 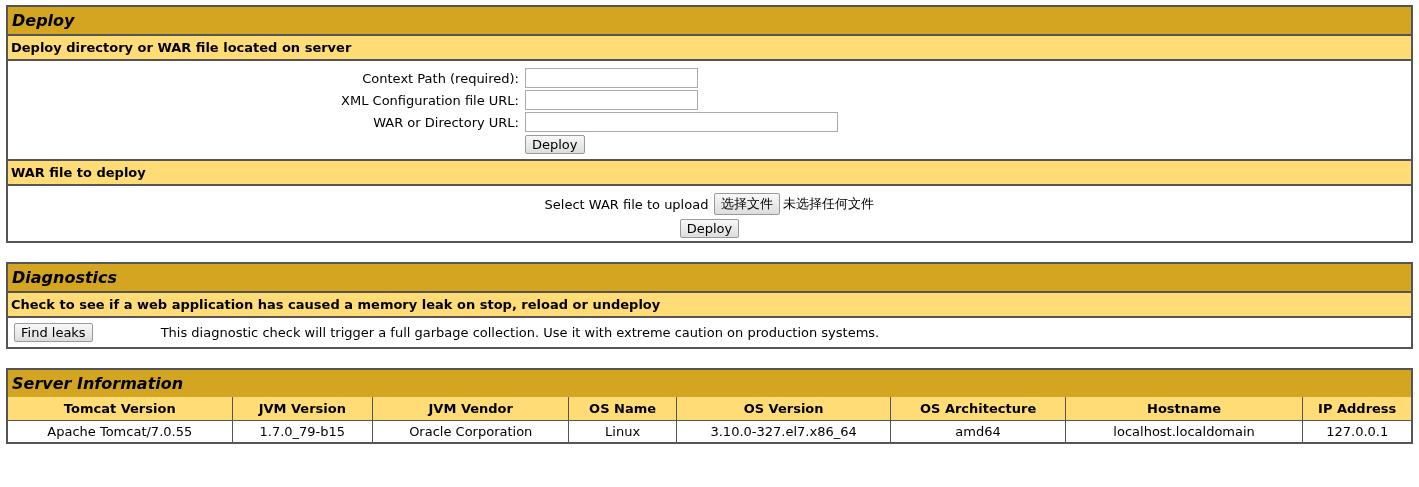 I want to click on field-label: Context Path (required):, so click(x=440, y=78).